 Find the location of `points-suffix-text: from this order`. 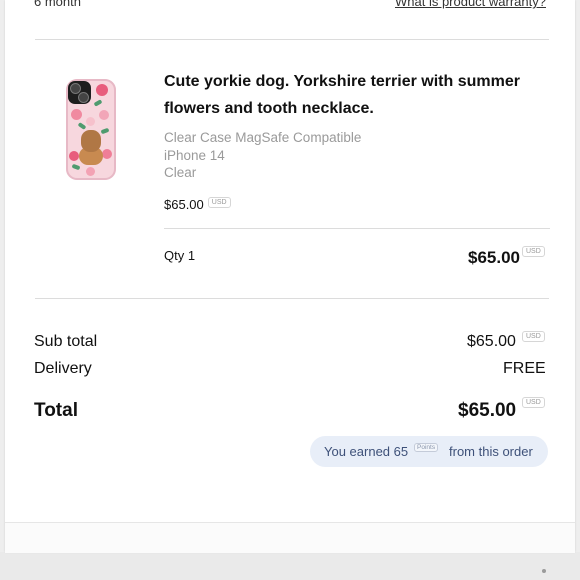

points-suffix-text: from this order is located at coordinates (491, 451).